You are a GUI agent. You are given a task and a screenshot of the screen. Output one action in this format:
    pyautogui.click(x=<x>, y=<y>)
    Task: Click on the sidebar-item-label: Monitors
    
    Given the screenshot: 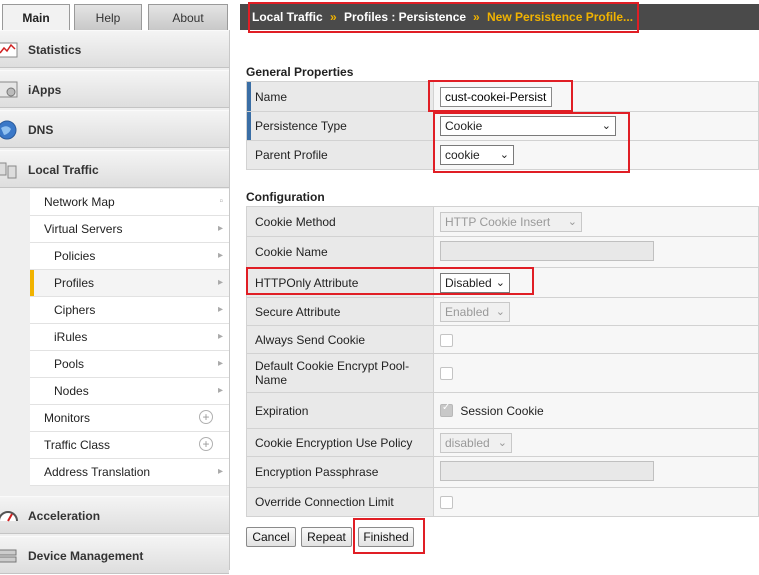 What is the action you would take?
    pyautogui.click(x=67, y=418)
    